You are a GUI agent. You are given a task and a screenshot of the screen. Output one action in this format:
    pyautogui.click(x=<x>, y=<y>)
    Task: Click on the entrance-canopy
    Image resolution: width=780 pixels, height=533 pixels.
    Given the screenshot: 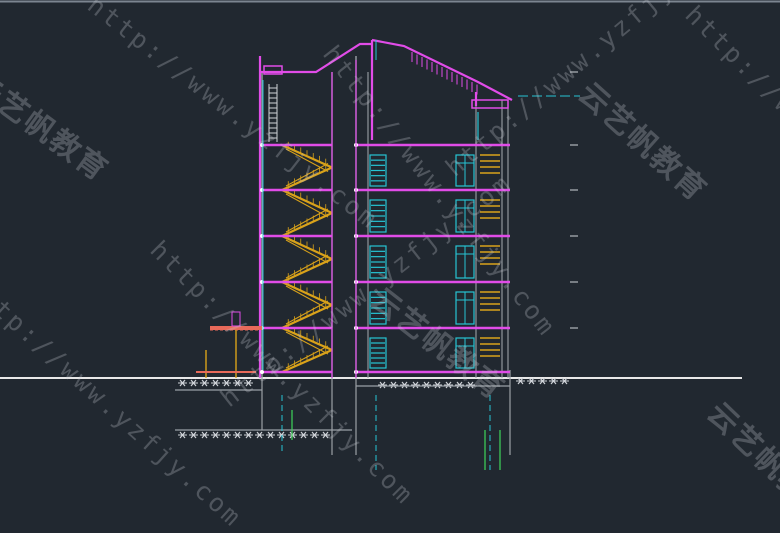 What is the action you would take?
    pyautogui.click(x=229, y=344)
    